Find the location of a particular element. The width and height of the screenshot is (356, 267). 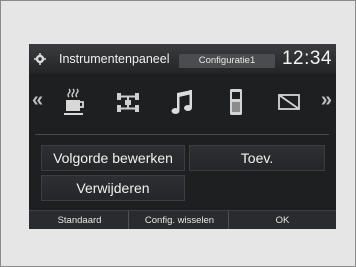

drivetrain-icon is located at coordinates (128, 102).